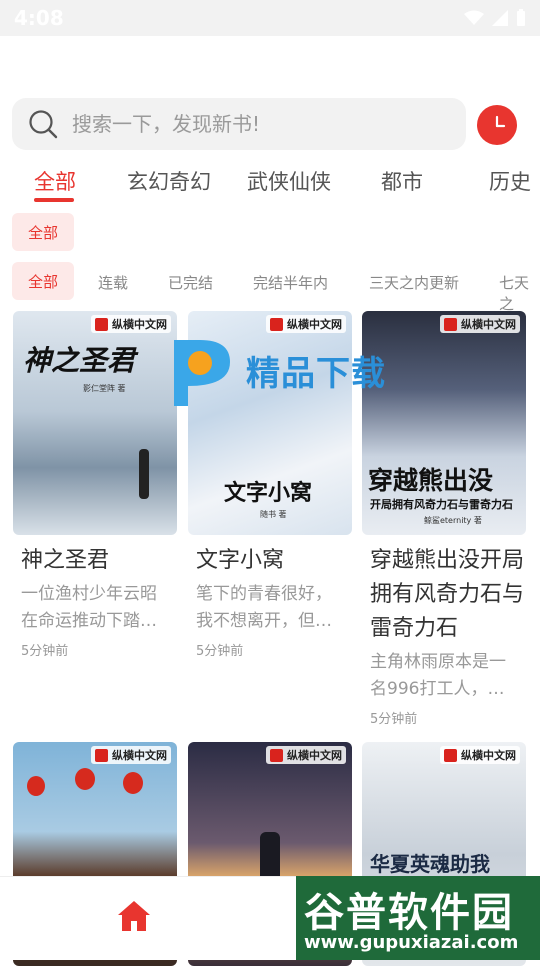  I want to click on status-icons, so click(495, 18).